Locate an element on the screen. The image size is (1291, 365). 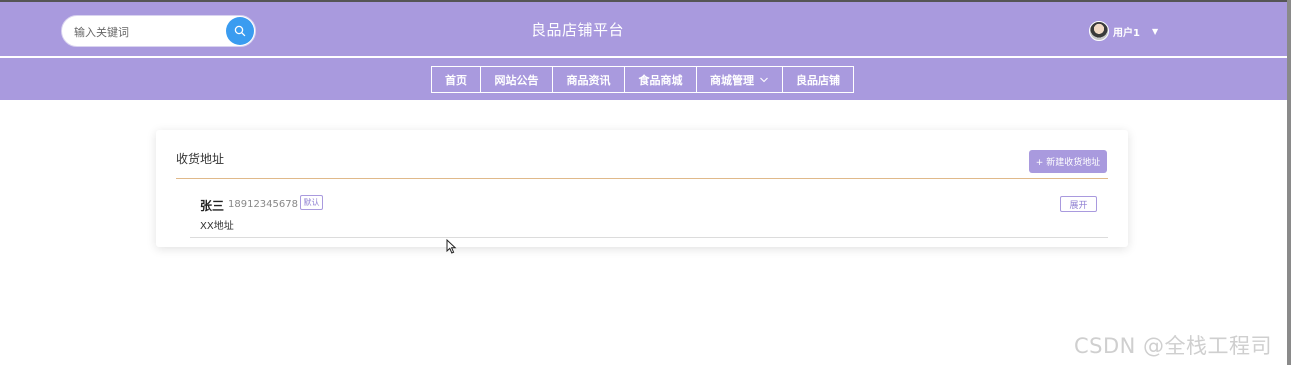
address-divider is located at coordinates (649, 237).